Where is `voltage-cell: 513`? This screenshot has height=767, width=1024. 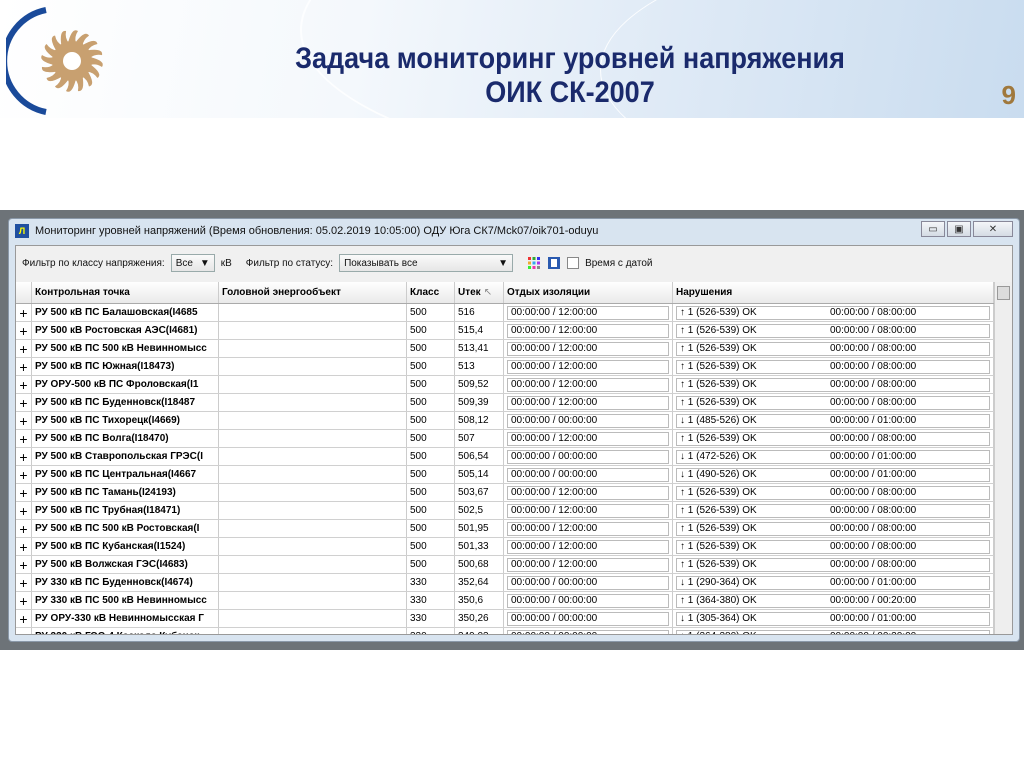 voltage-cell: 513 is located at coordinates (479, 366).